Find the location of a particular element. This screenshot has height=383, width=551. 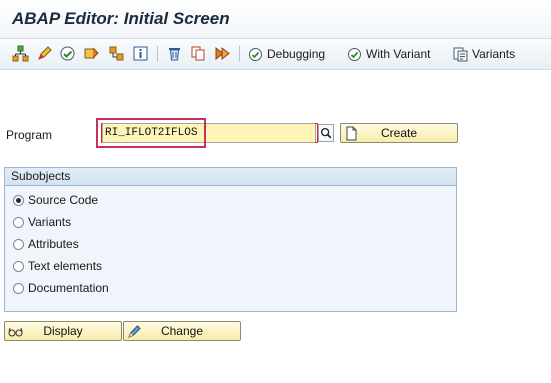

application-toolbar: Debugging With Variant Variants is located at coordinates (275, 54).